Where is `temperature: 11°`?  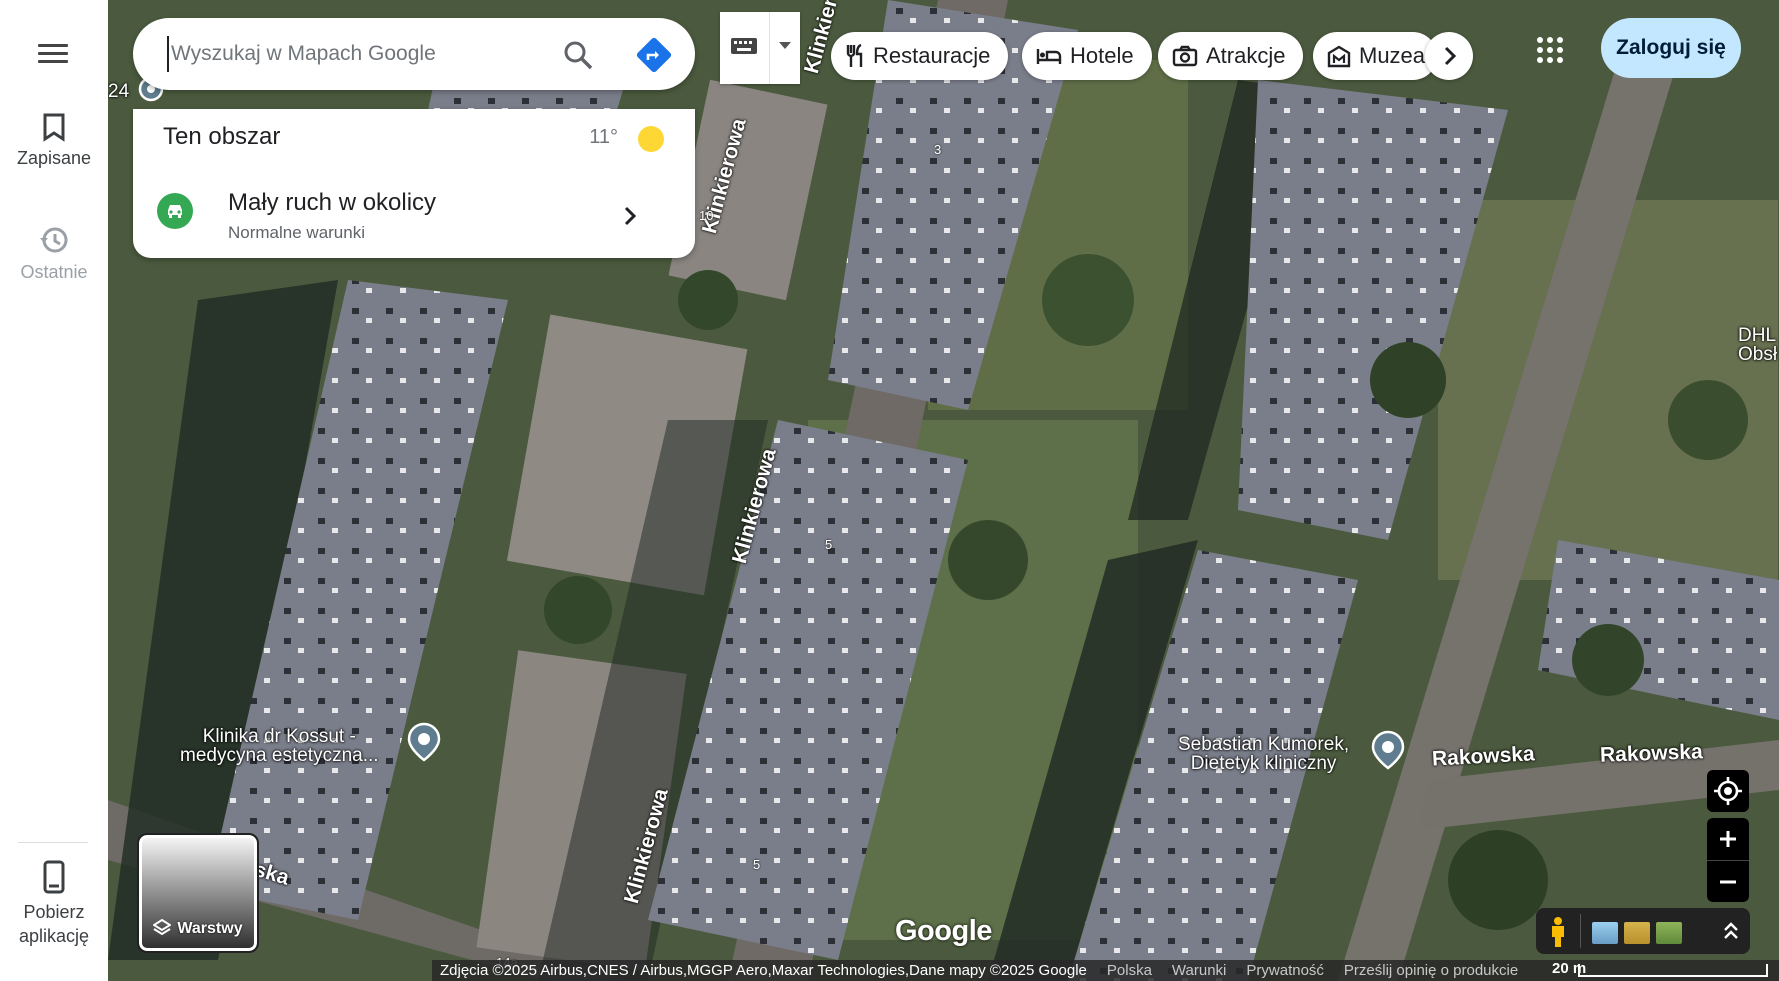 temperature: 11° is located at coordinates (603, 137).